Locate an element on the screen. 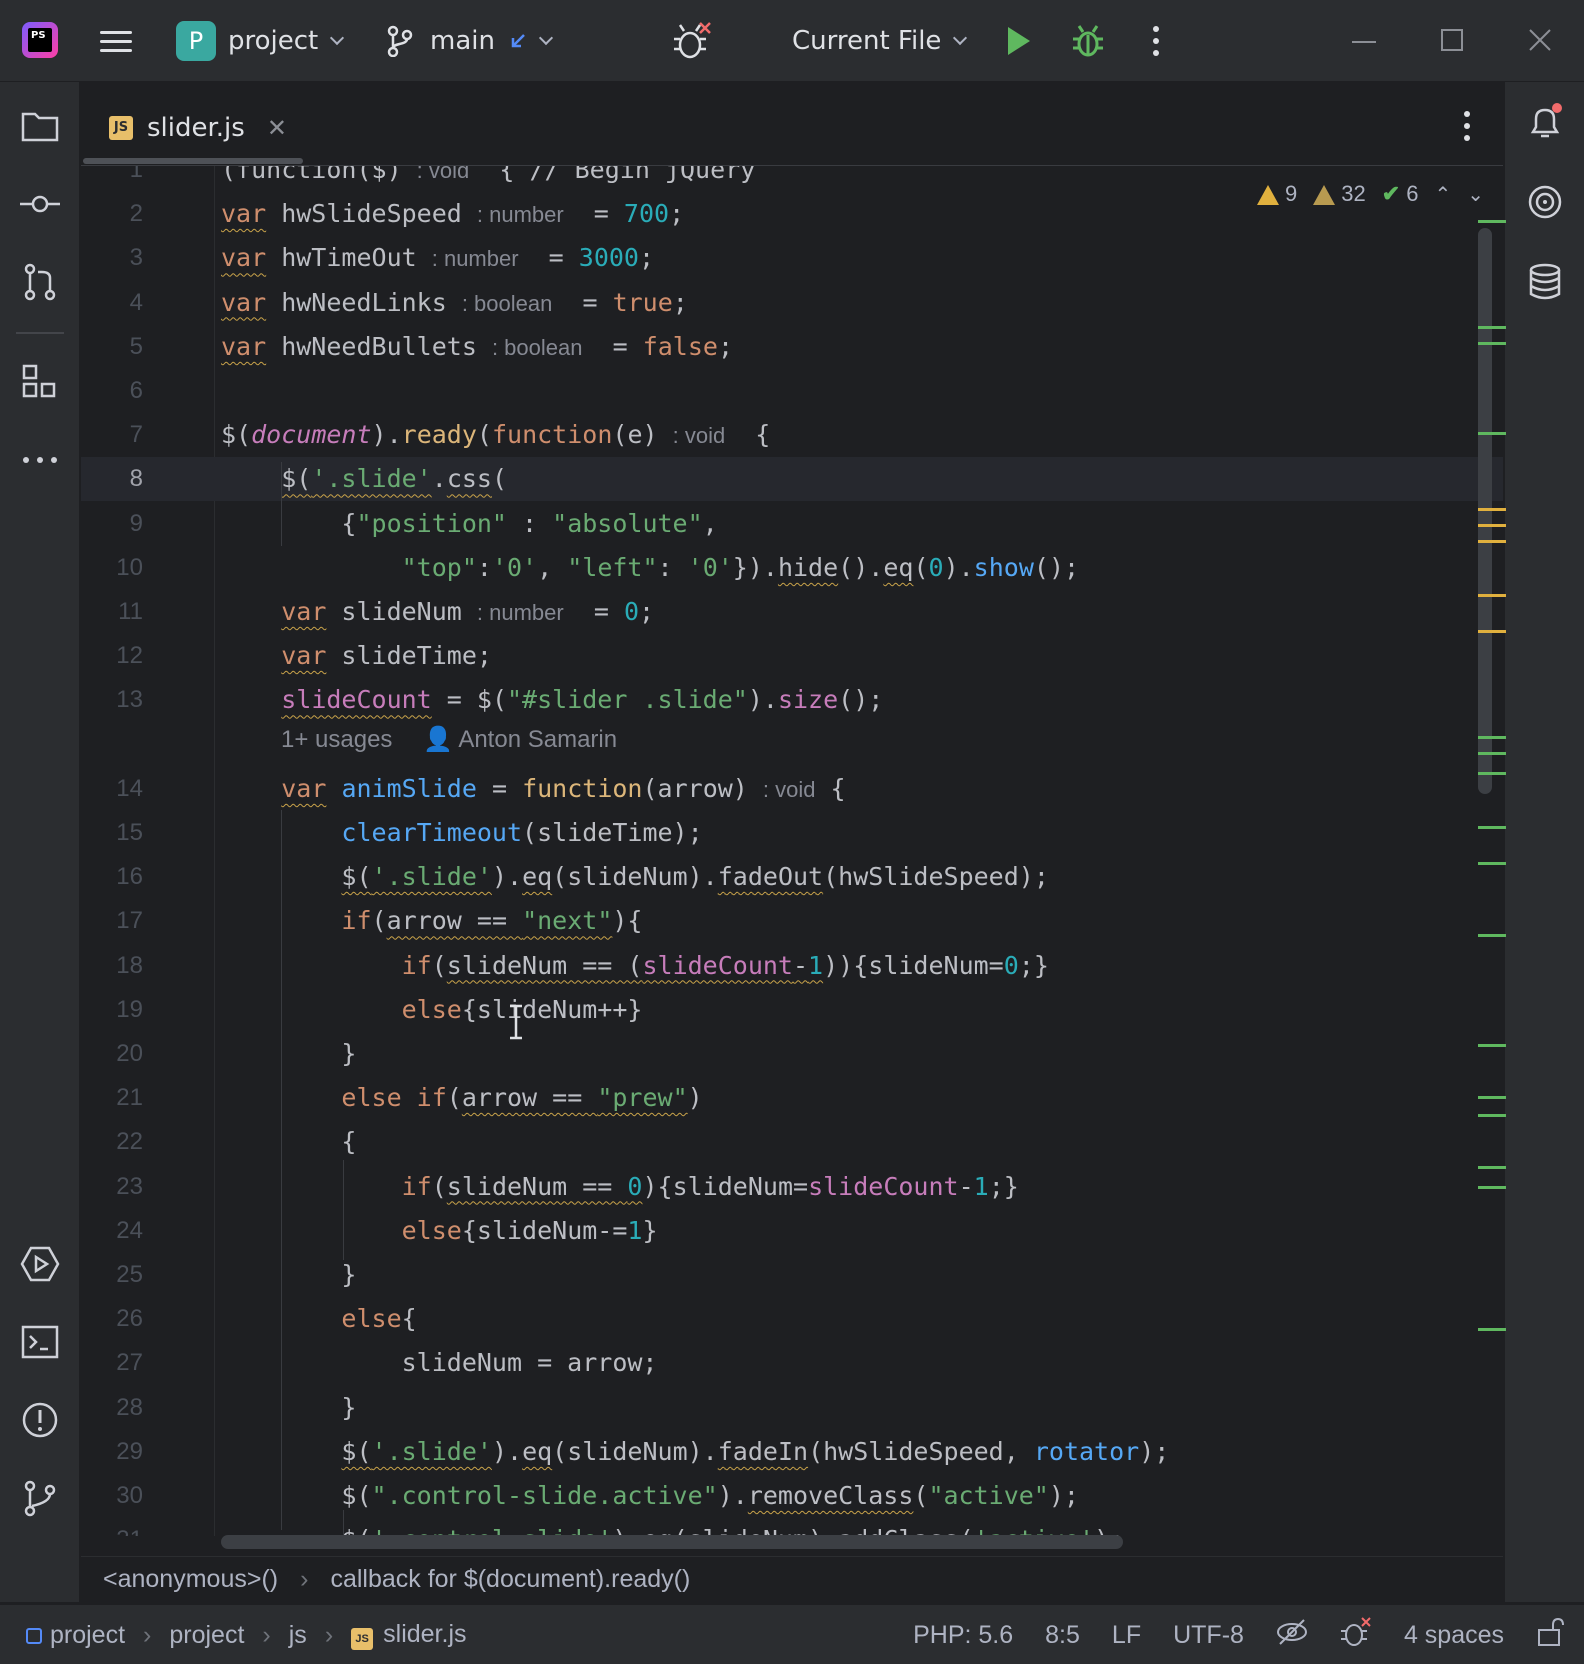 This screenshot has height=1664, width=1584. line-number: 23 is located at coordinates (112, 1187).